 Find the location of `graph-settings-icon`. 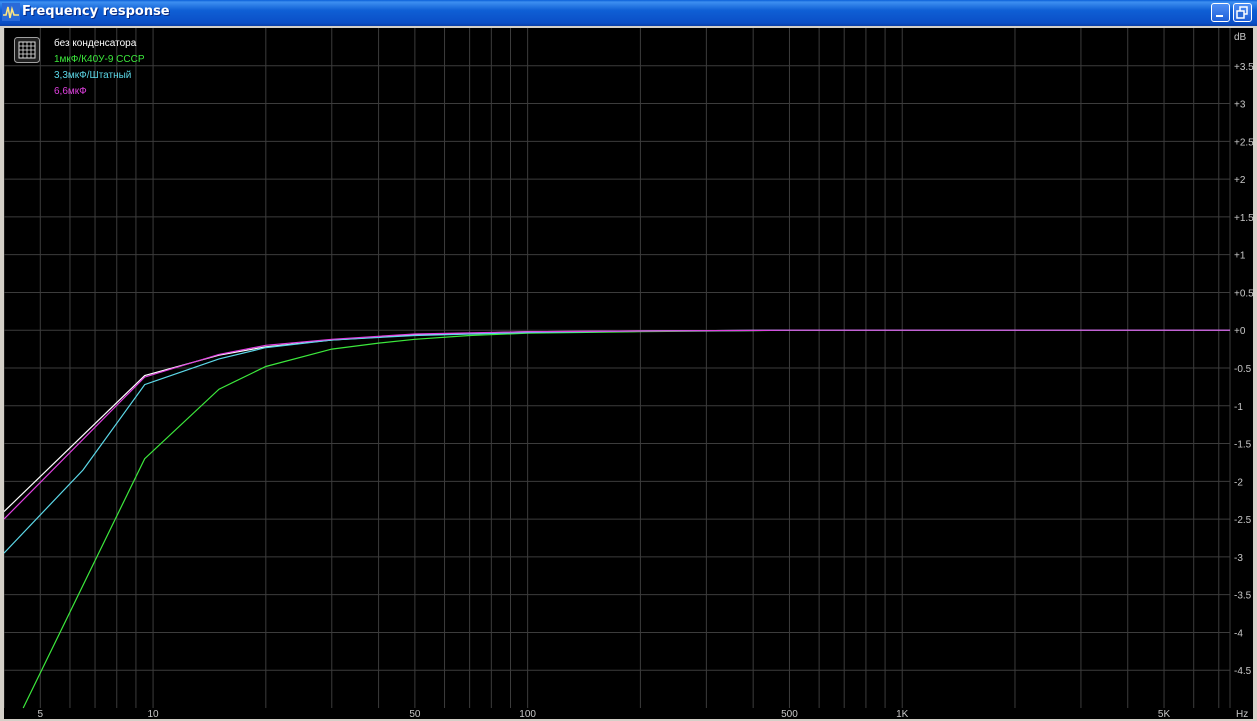

graph-settings-icon is located at coordinates (27, 50).